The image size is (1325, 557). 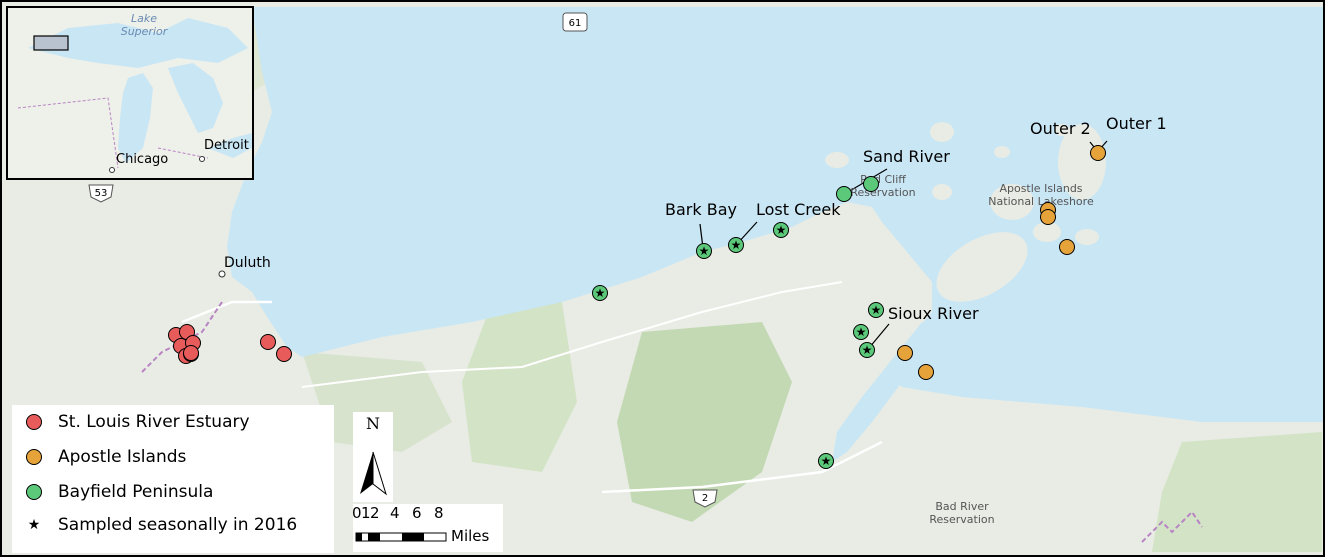 I want to click on bad-river-label: Bad River Reservation, so click(x=962, y=513).